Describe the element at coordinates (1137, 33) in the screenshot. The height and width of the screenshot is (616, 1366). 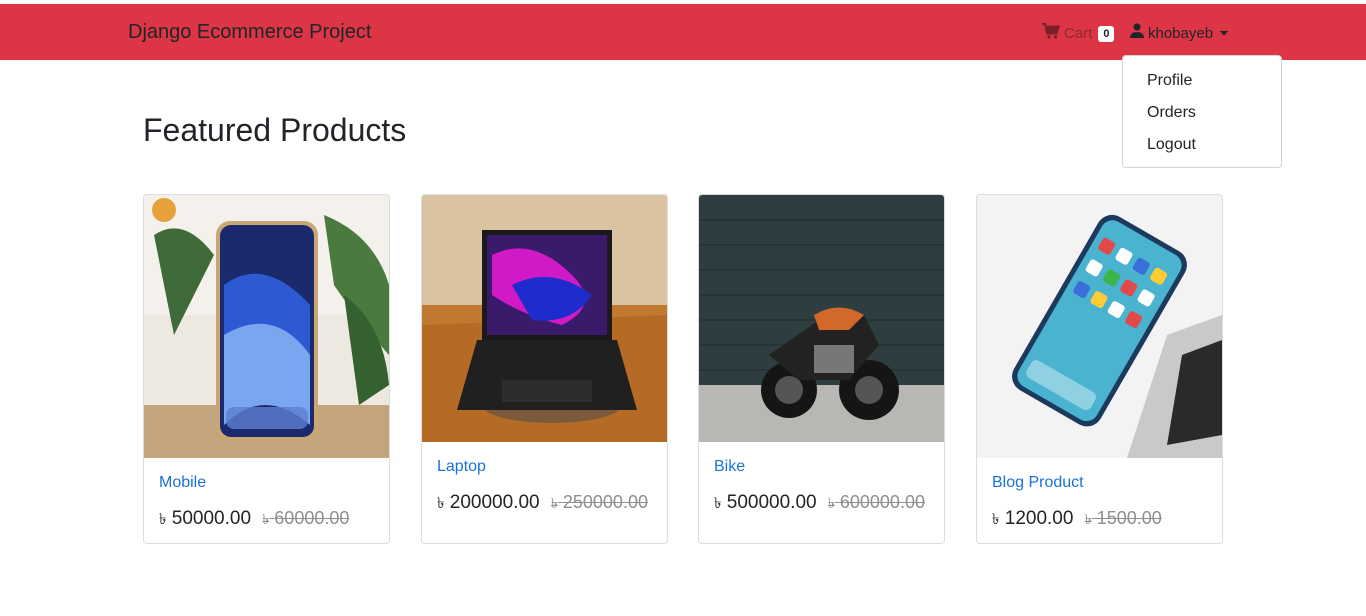
I see `user-icon` at that location.